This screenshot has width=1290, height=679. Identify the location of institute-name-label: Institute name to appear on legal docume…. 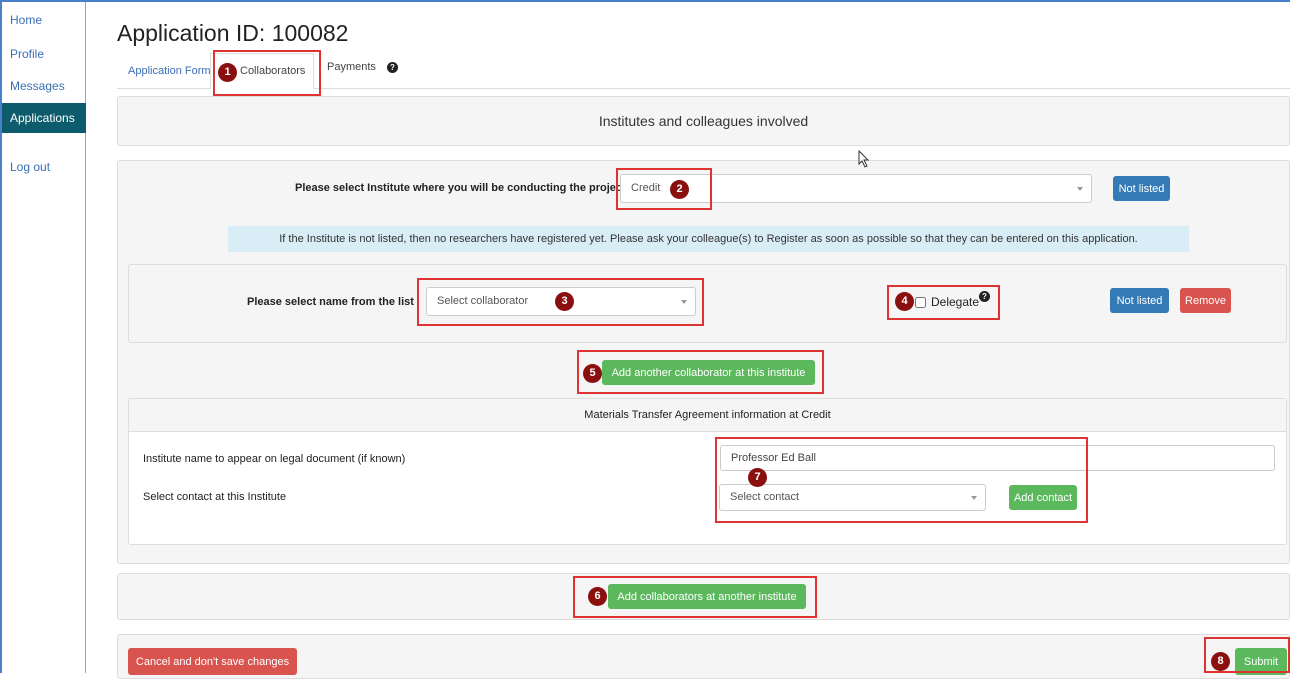
(274, 459).